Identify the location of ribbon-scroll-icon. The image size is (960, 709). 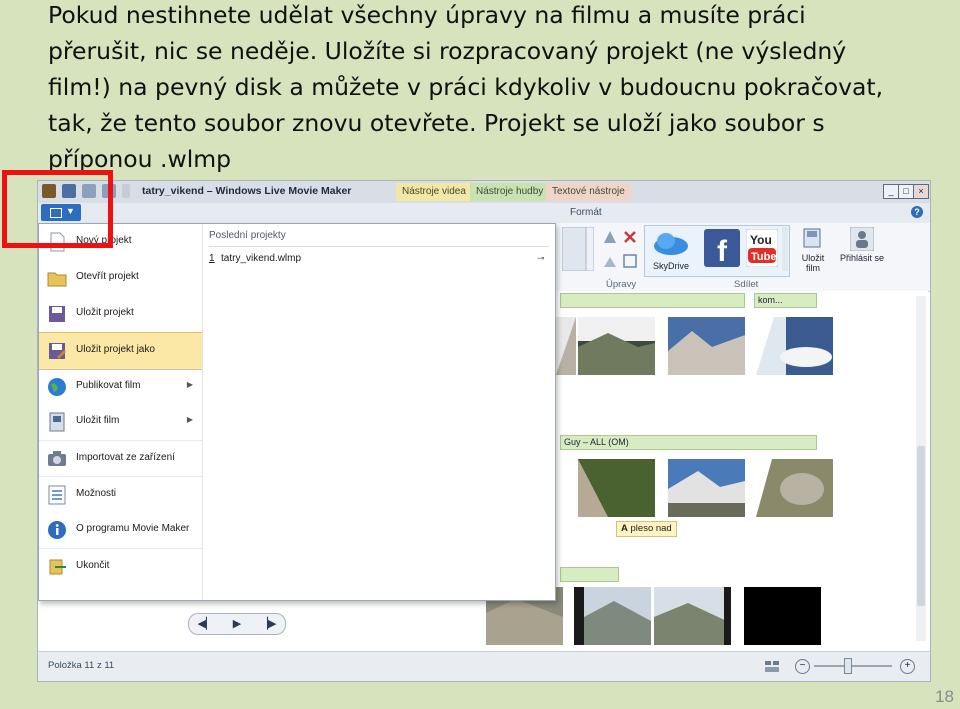
(578, 249).